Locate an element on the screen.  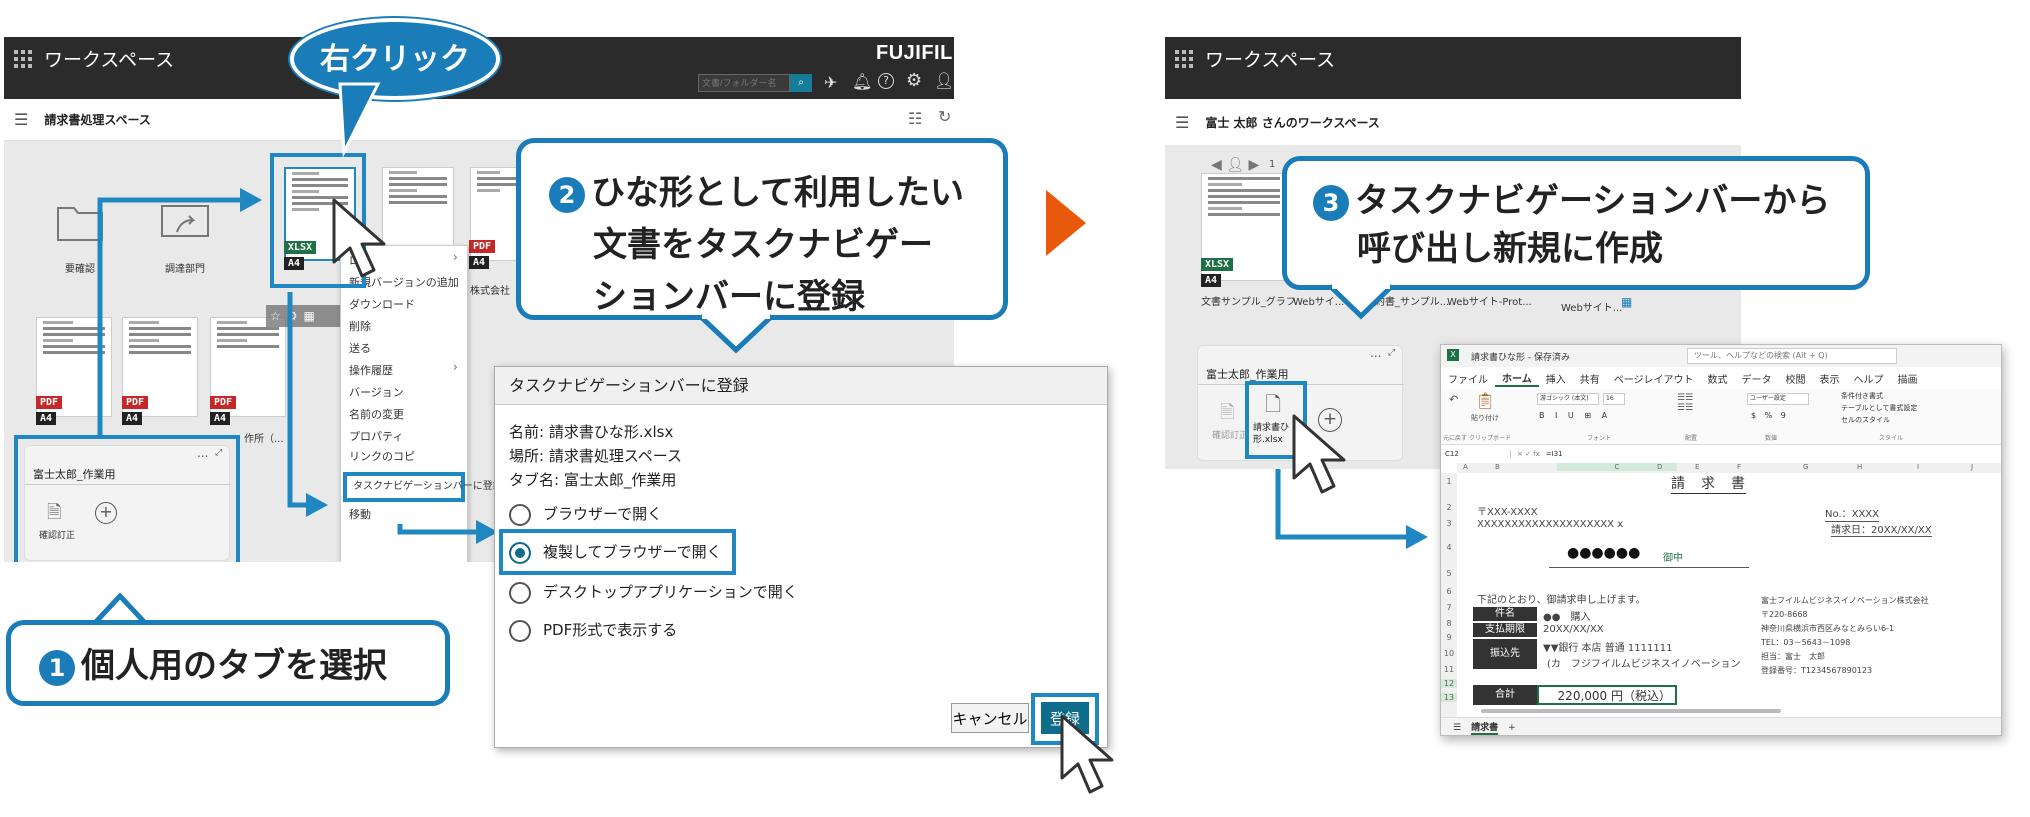
ribbon-tab: ファイル is located at coordinates (1468, 378).